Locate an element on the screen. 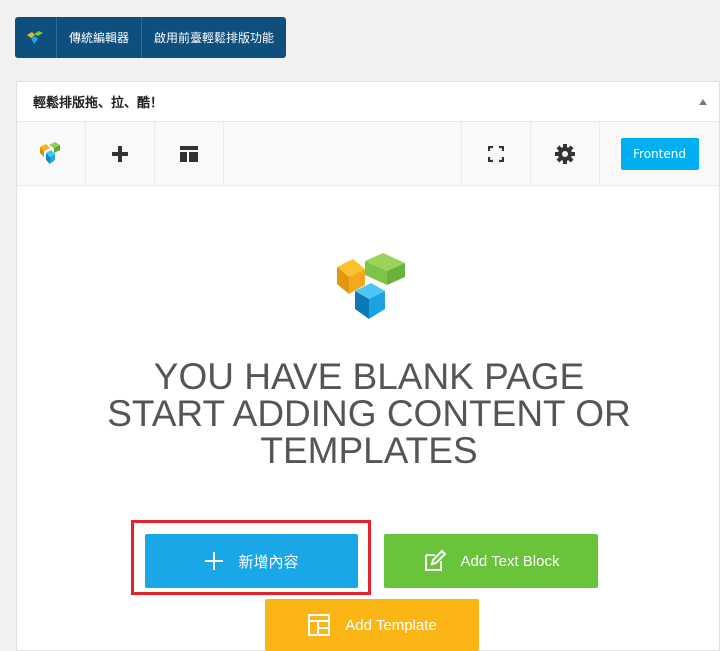 Image resolution: width=720 pixels, height=651 pixels. builder-toolbar: Frontend is located at coordinates (368, 154).